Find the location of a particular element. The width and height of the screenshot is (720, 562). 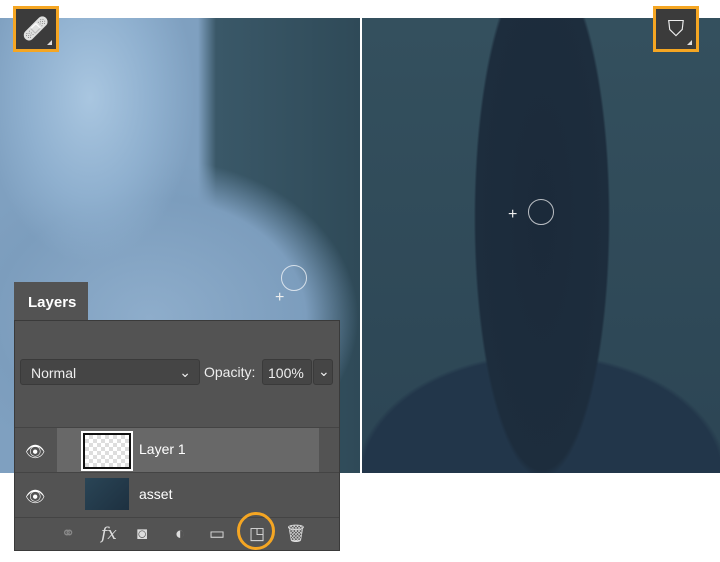

opacity-input: 100% is located at coordinates (287, 372).